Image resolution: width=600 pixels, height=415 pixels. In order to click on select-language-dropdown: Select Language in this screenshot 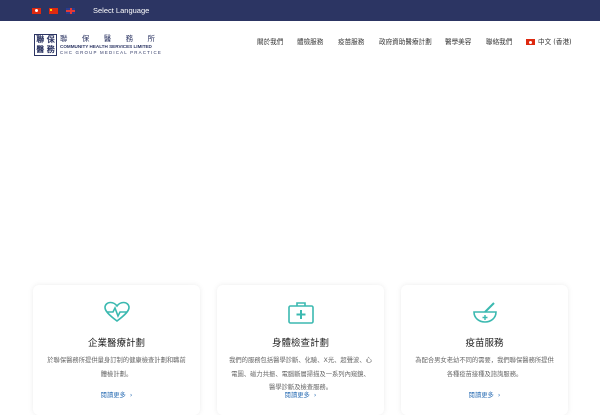, I will do `click(121, 10)`.